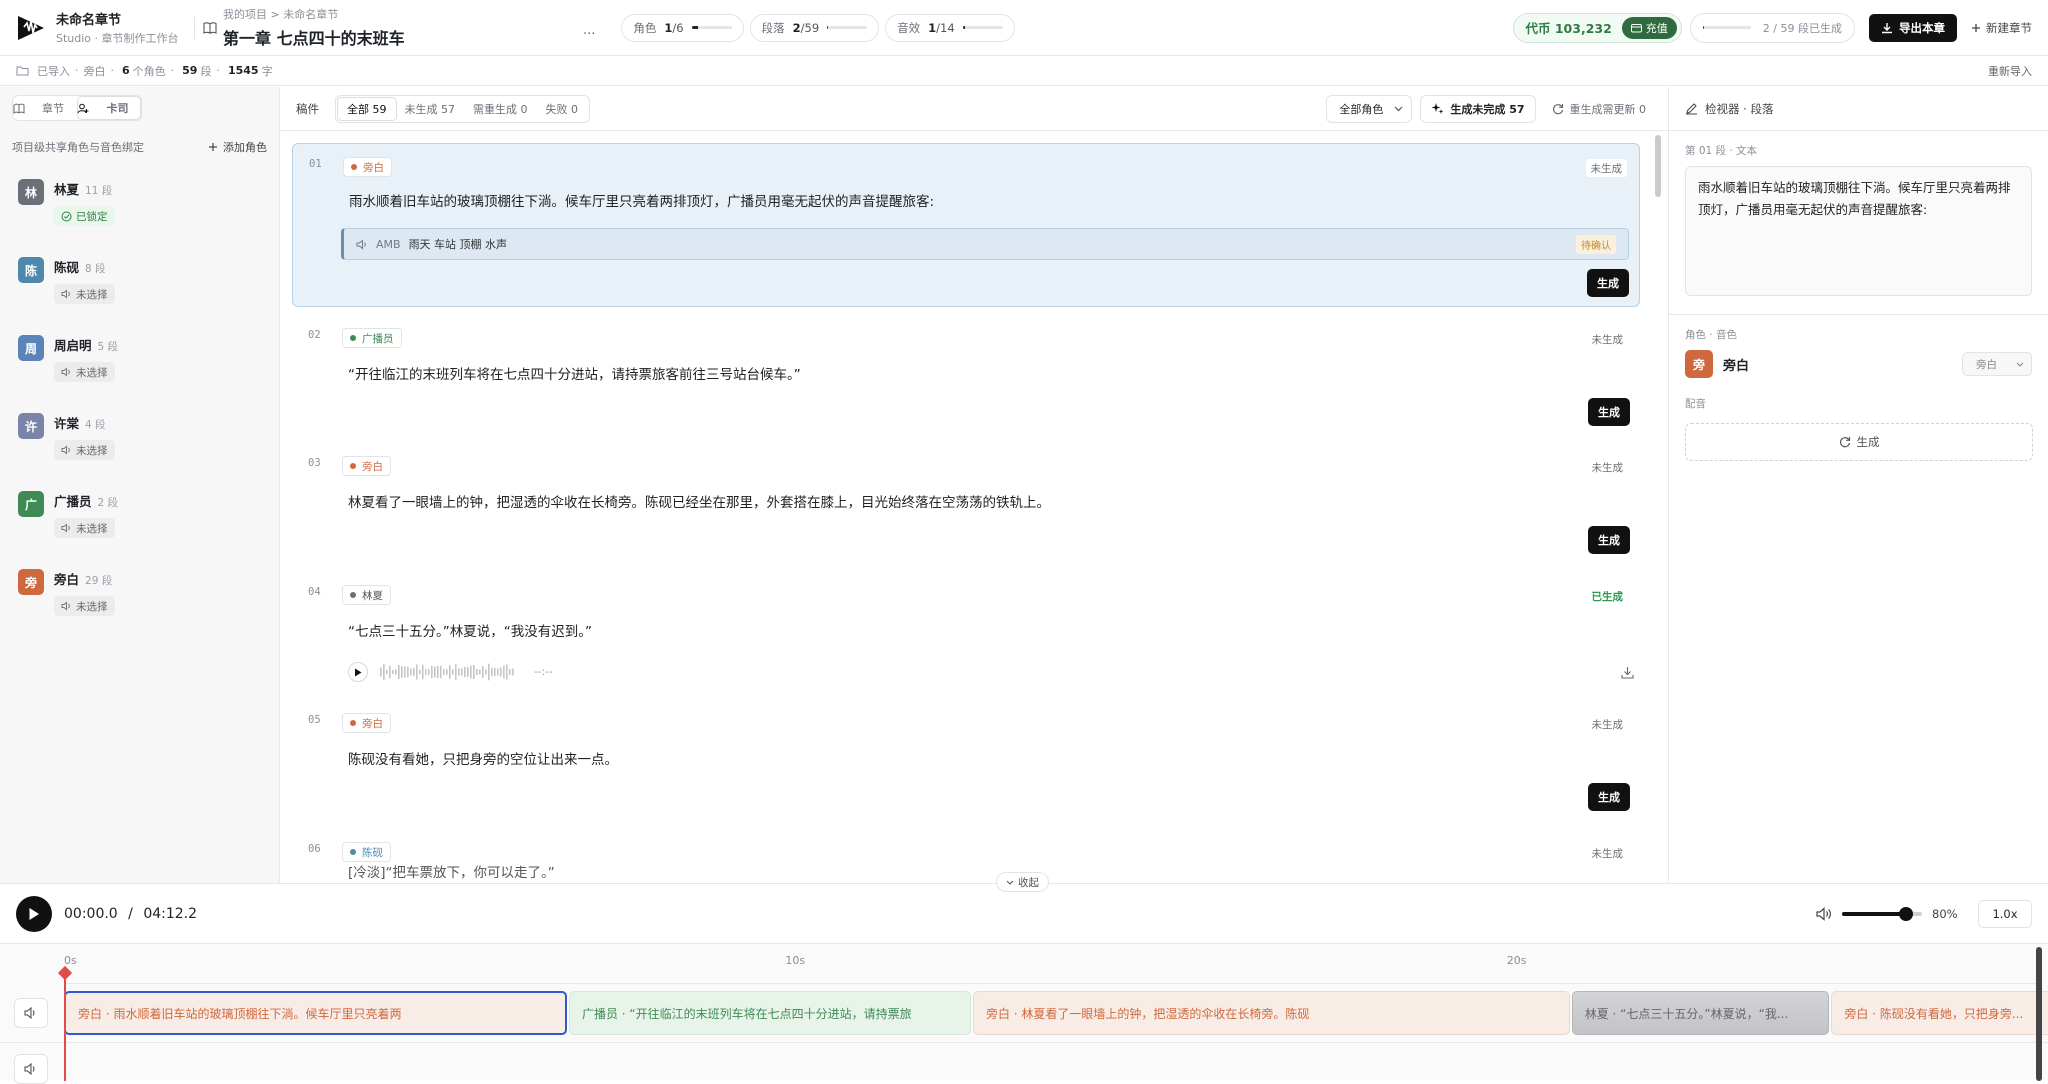  What do you see at coordinates (130, 914) in the screenshot?
I see `timecode: 00:00.0 / 04:12.2` at bounding box center [130, 914].